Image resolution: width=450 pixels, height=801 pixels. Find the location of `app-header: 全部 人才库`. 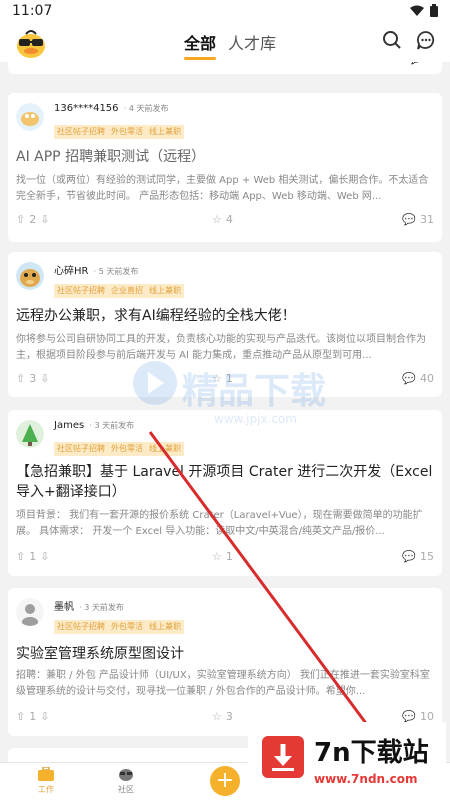

app-header: 全部 人才库 is located at coordinates (225, 43).